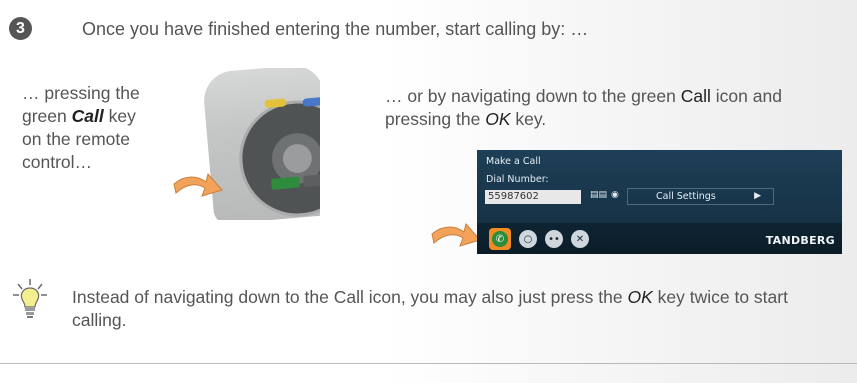 The height and width of the screenshot is (383, 857). What do you see at coordinates (554, 239) in the screenshot?
I see `directory-icon: ••` at bounding box center [554, 239].